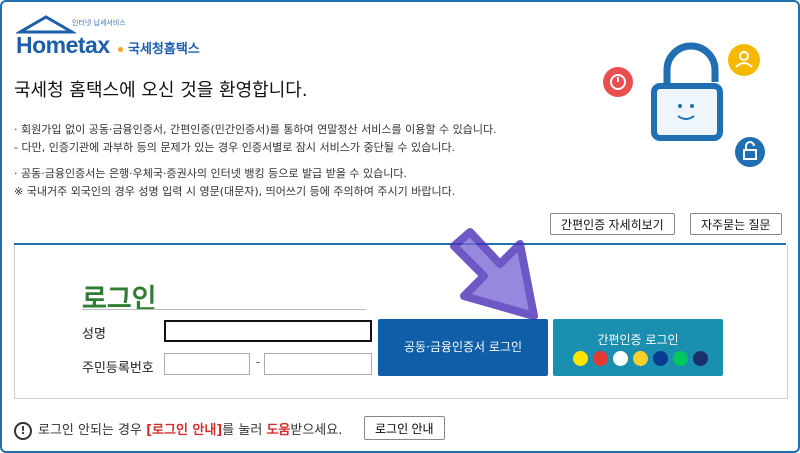 The image size is (800, 453). Describe the element at coordinates (684, 104) in the screenshot. I see `lock-illustration` at that location.